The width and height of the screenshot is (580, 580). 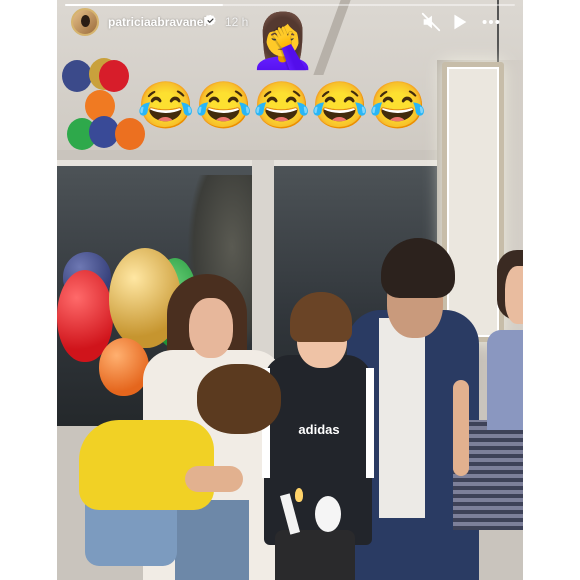 I want to click on man-shirt, so click(x=402, y=418).